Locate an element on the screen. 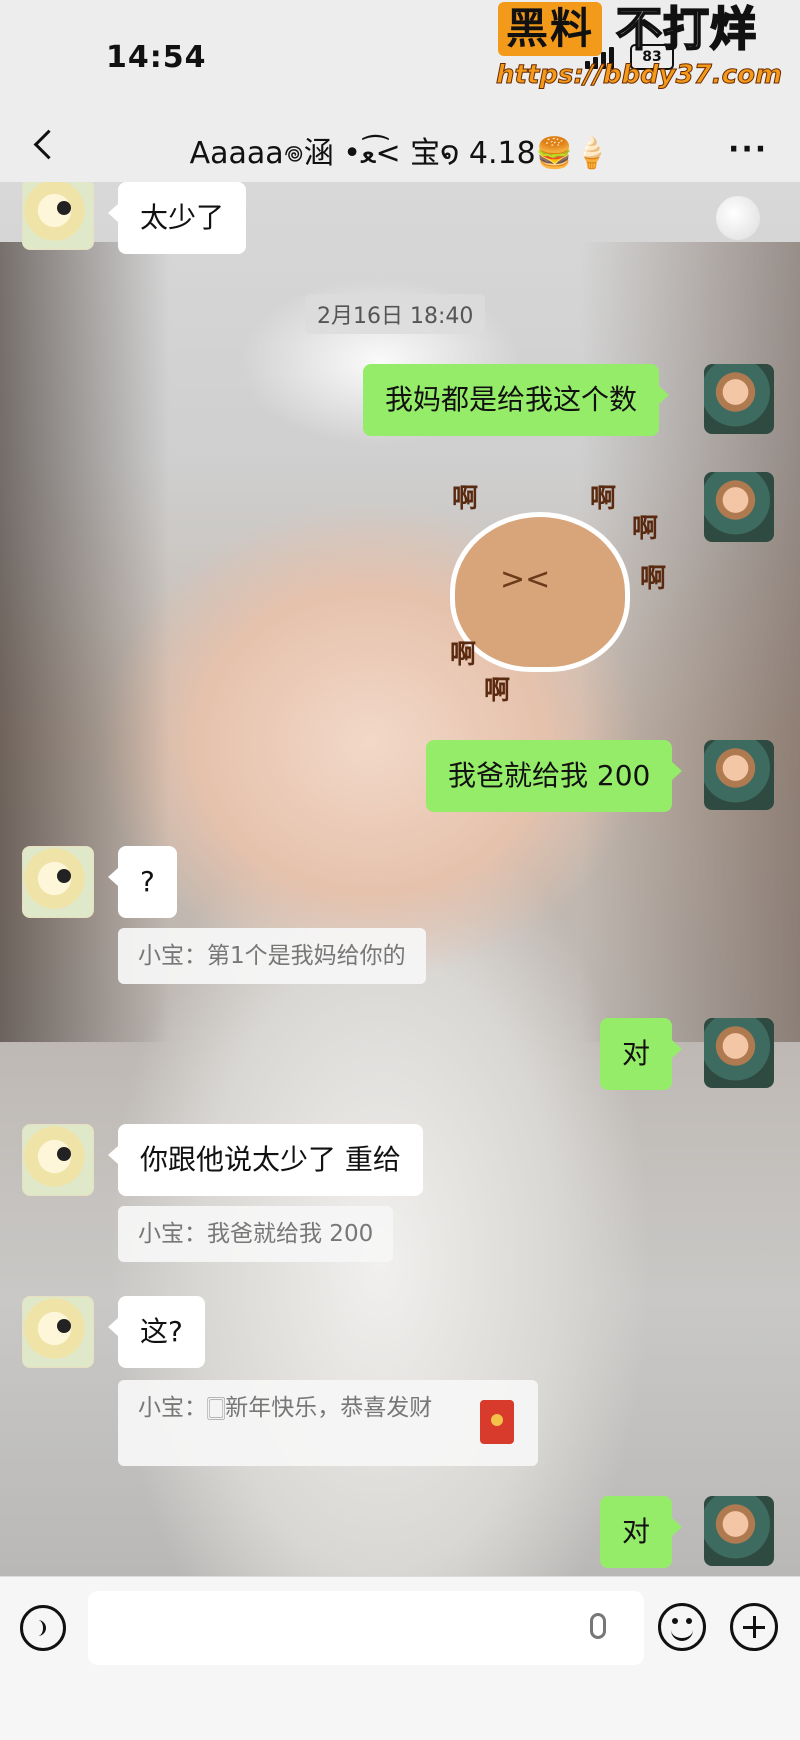  message-received: 这? is located at coordinates (156, 1332).